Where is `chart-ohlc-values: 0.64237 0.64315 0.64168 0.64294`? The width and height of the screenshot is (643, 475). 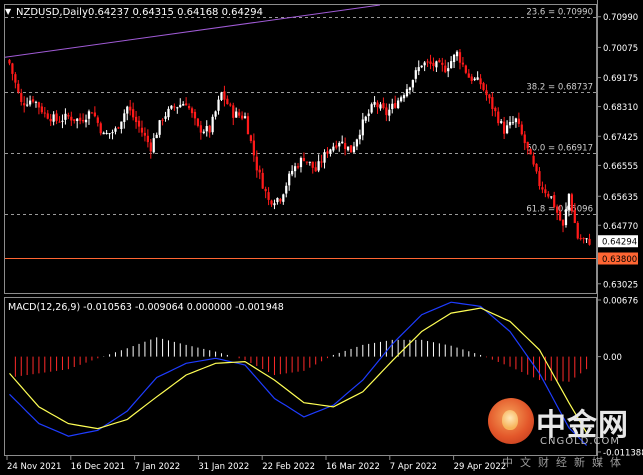
chart-ohlc-values: 0.64237 0.64315 0.64168 0.64294 is located at coordinates (175, 12).